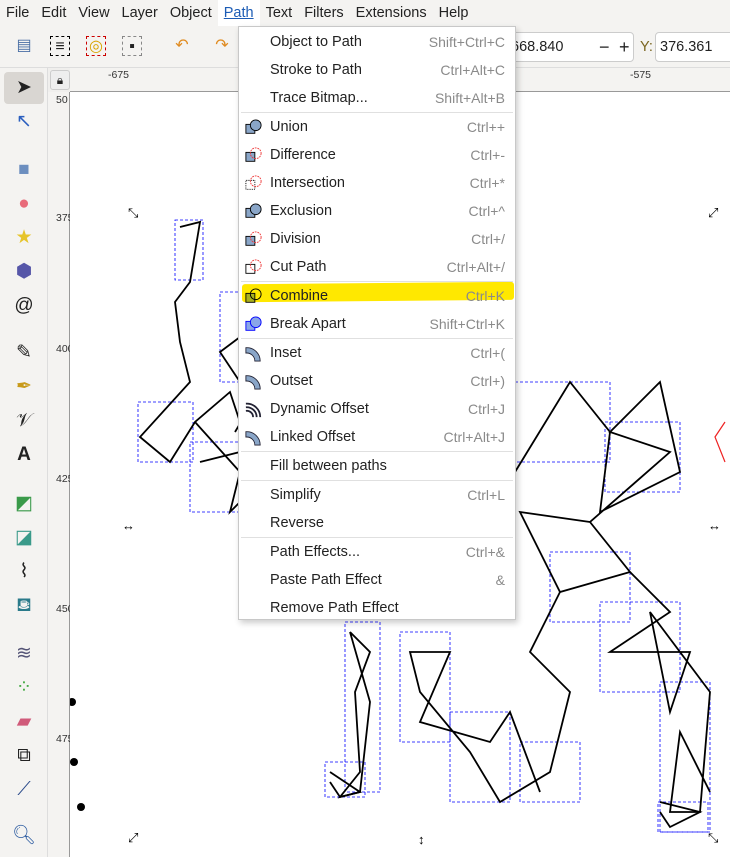 This screenshot has width=730, height=857. I want to click on menu-text: Text, so click(279, 13).